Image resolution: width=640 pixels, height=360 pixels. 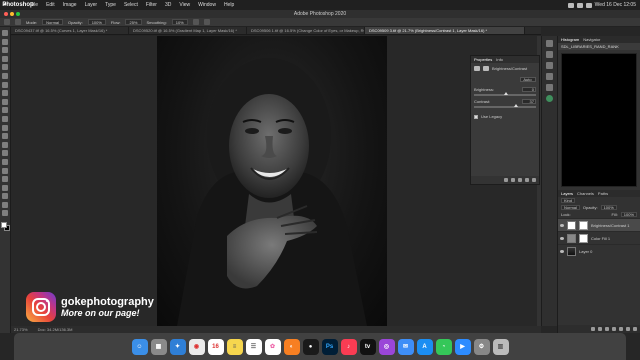 What do you see at coordinates (549, 87) in the screenshot?
I see `adjustments-panel-icon` at bounding box center [549, 87].